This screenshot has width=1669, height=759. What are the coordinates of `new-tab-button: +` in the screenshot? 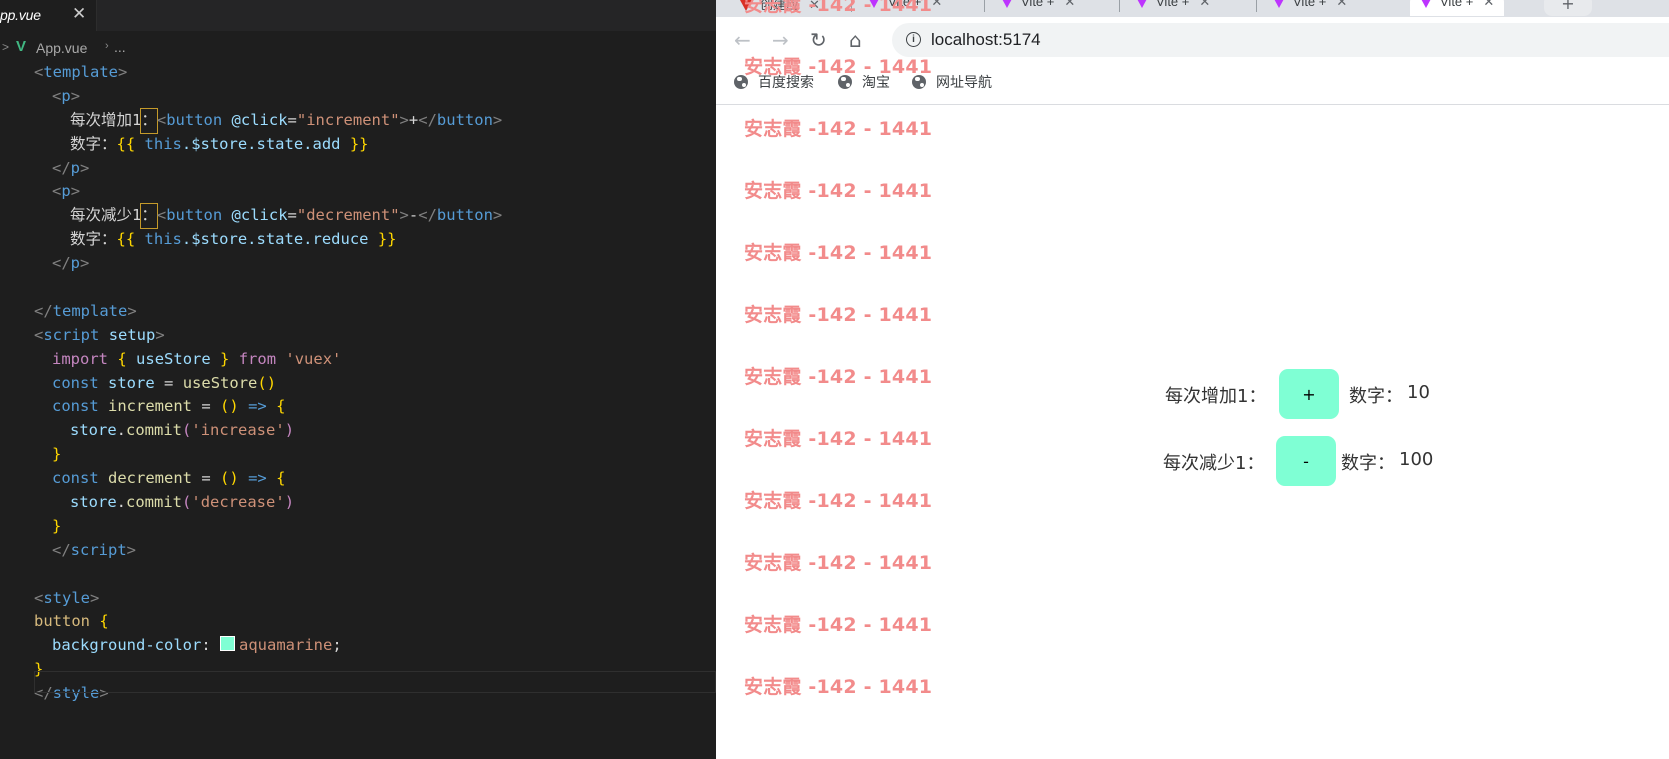 It's located at (1568, 8).